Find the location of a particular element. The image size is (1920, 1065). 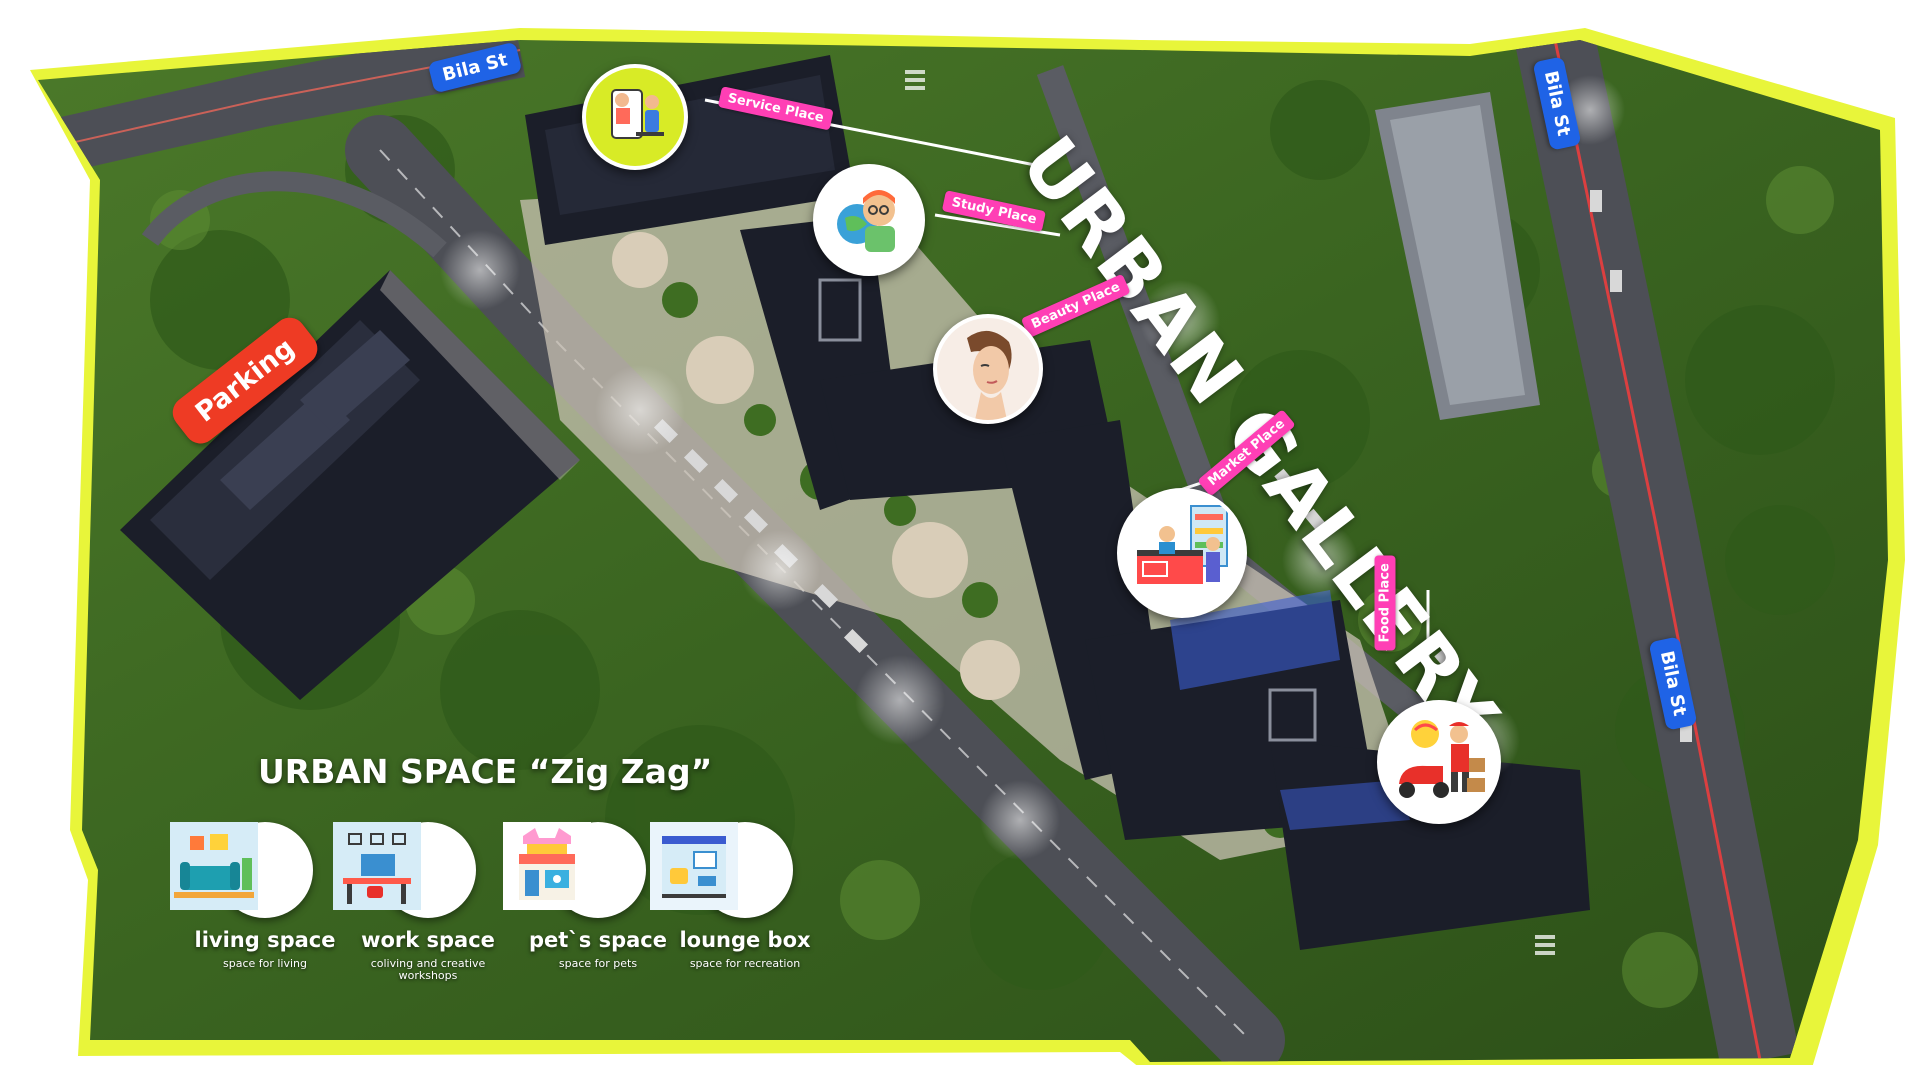

living-room-icon is located at coordinates (241, 870).